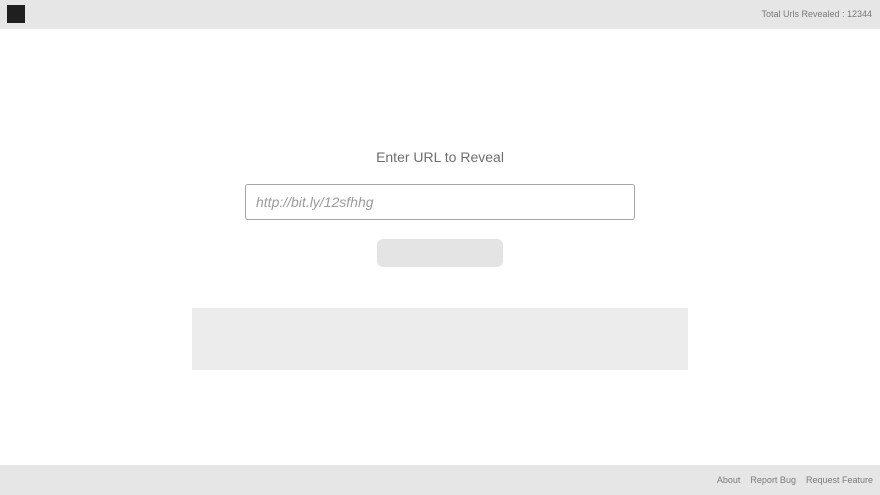 This screenshot has width=880, height=495. Describe the element at coordinates (816, 14) in the screenshot. I see `total-urls-revealed-counter: Total Urls Revealed : 12344` at that location.